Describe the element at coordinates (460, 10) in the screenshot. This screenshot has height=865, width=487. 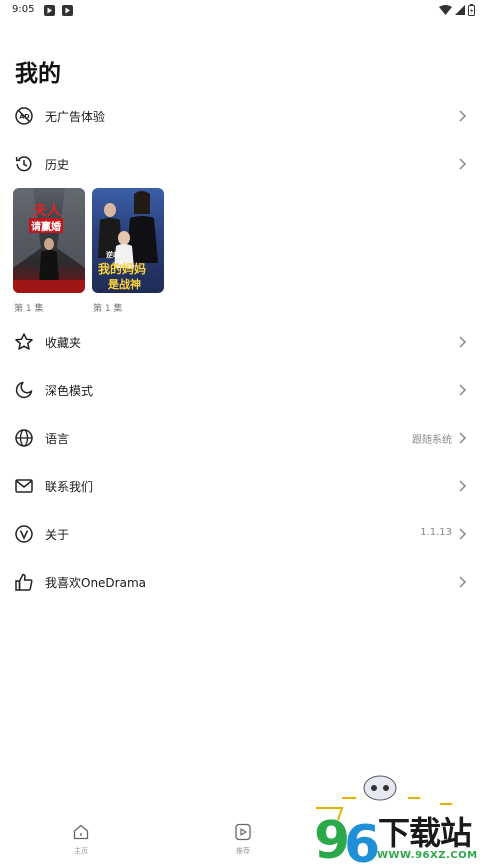
I see `signal-icon` at that location.